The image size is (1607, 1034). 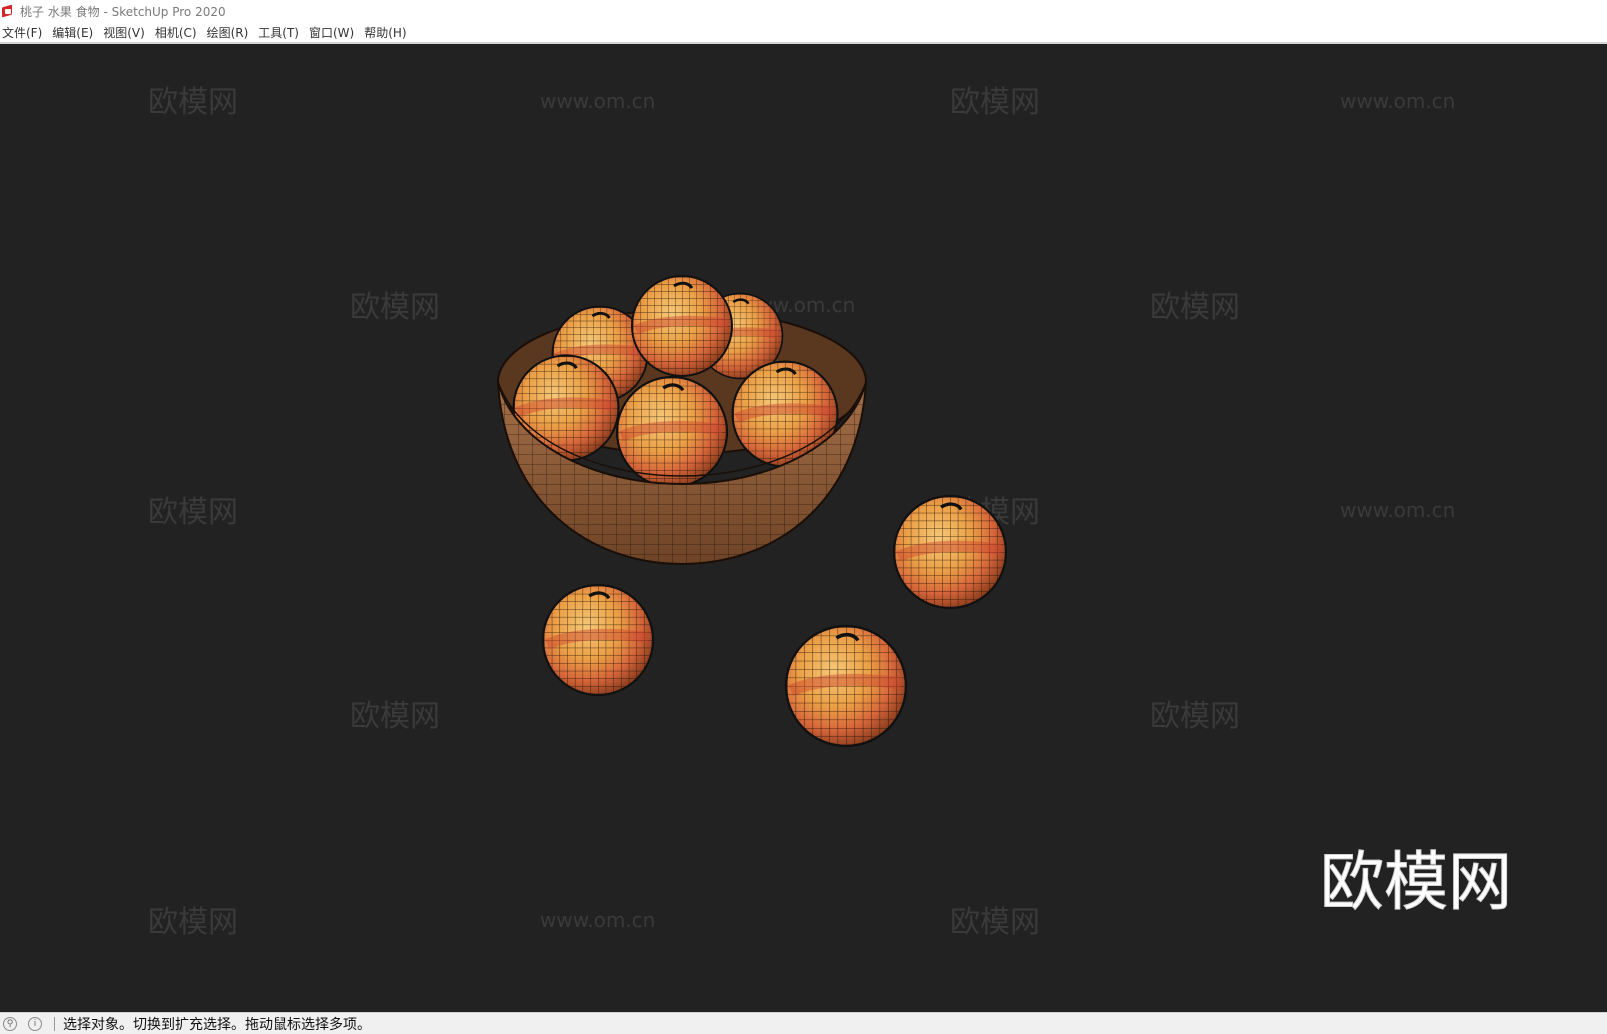 I want to click on menu-window: 窗口(W), so click(x=333, y=32).